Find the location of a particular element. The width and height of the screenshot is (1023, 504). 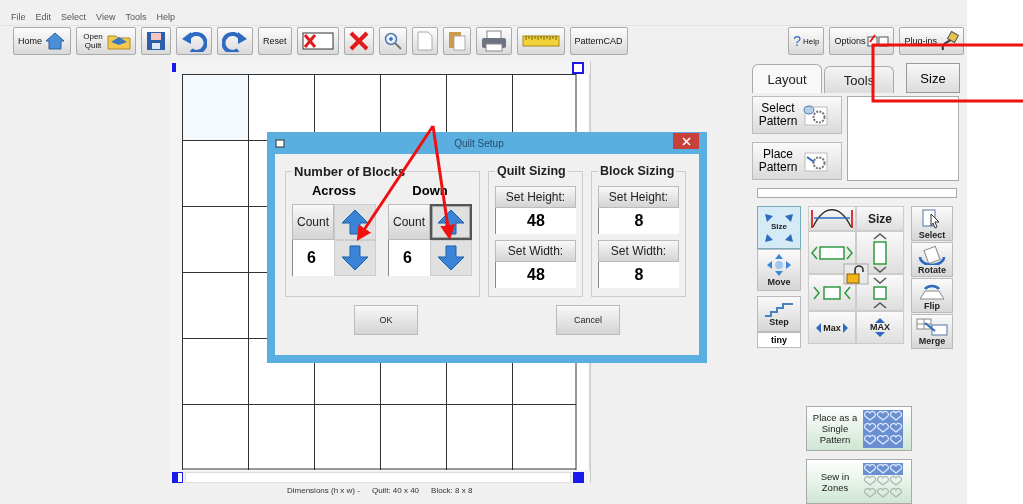

width-value: 48 is located at coordinates (535, 275).